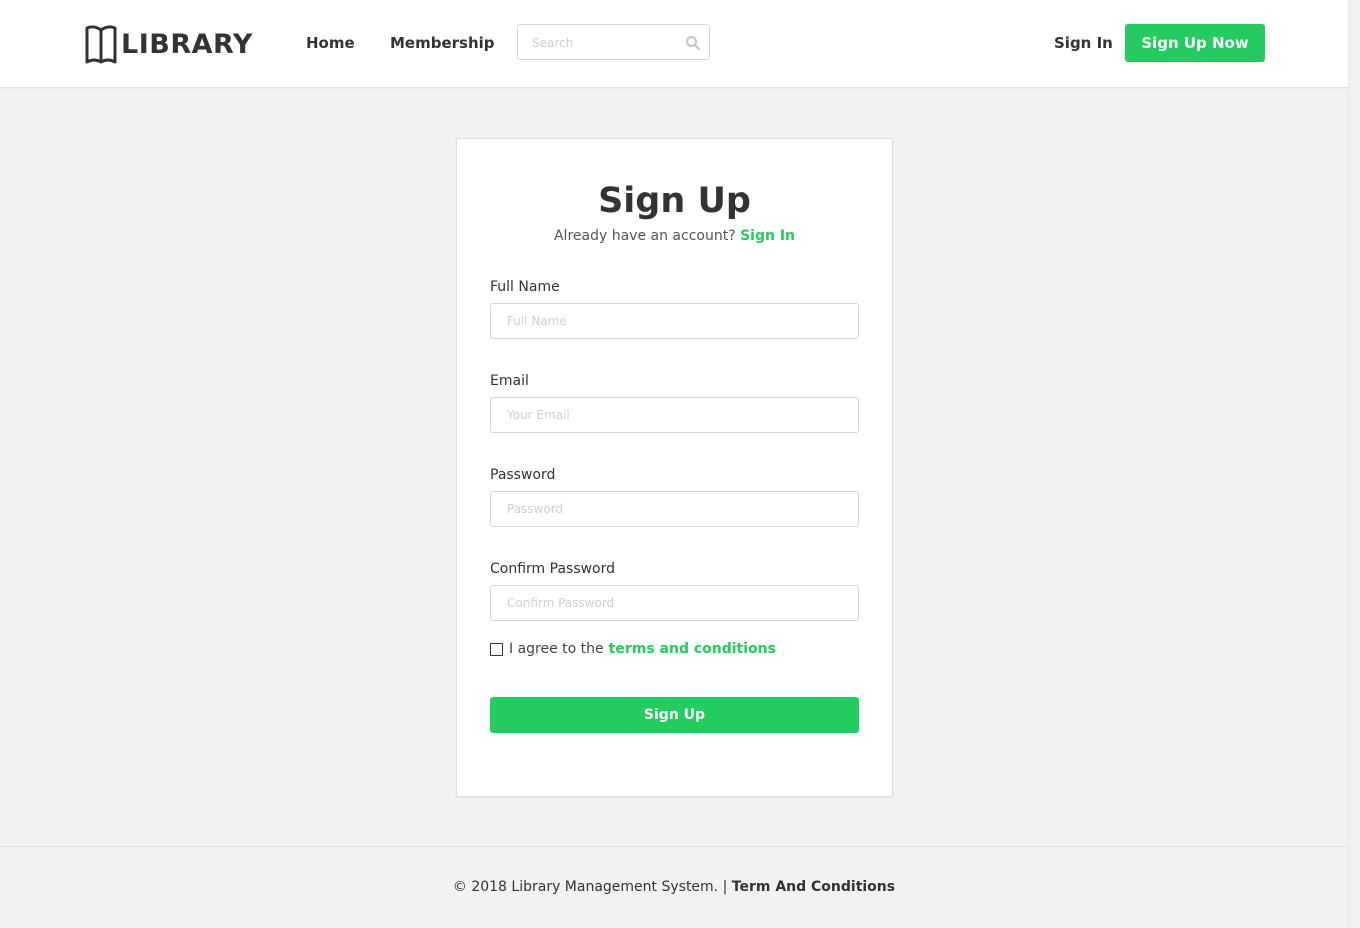 The height and width of the screenshot is (928, 1360). I want to click on terms-agreement-text: I agree to the, so click(556, 649).